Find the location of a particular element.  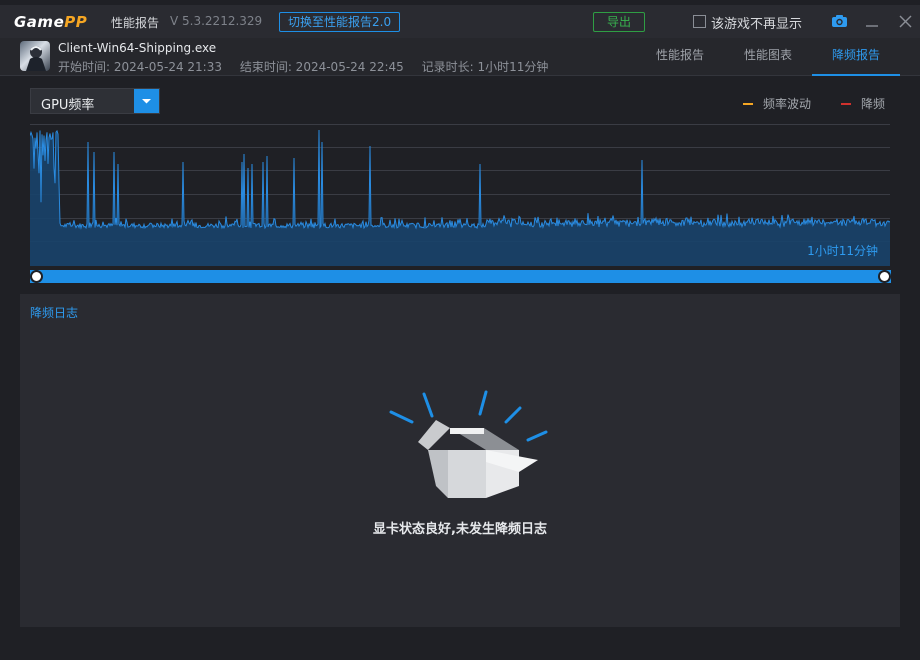

tab-performance-chart: 性能图表 is located at coordinates (768, 57).